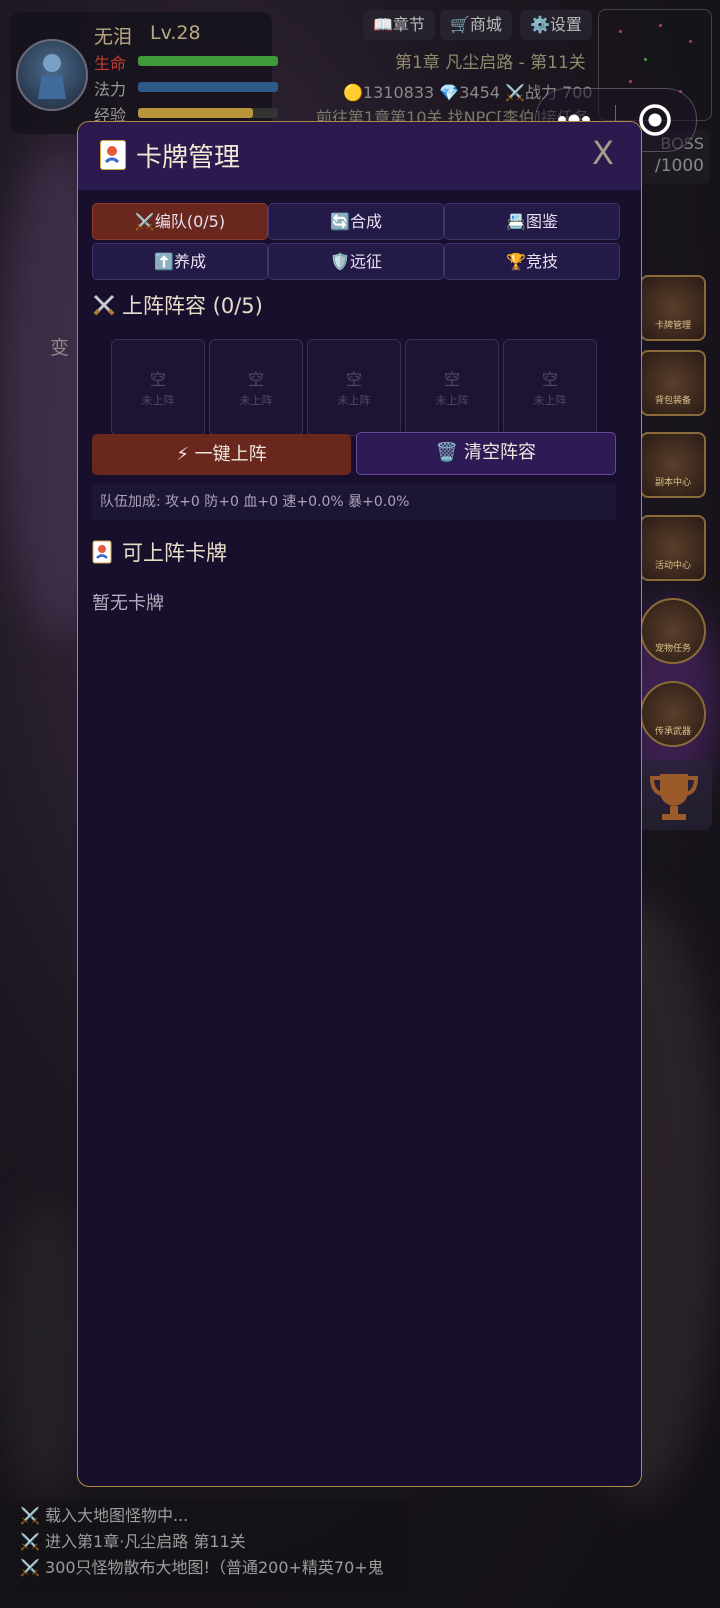  I want to click on weapon-icon: 传承武器, so click(673, 714).